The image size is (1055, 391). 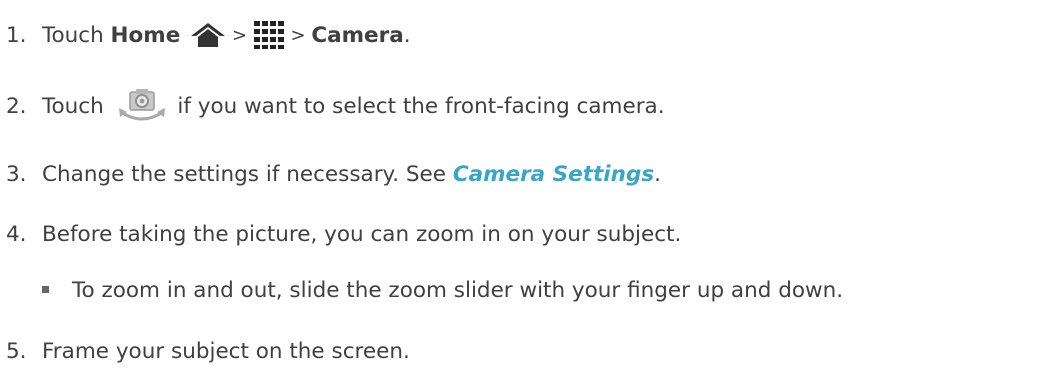 I want to click on step-text: Frame your subject on the screen., so click(x=226, y=351).